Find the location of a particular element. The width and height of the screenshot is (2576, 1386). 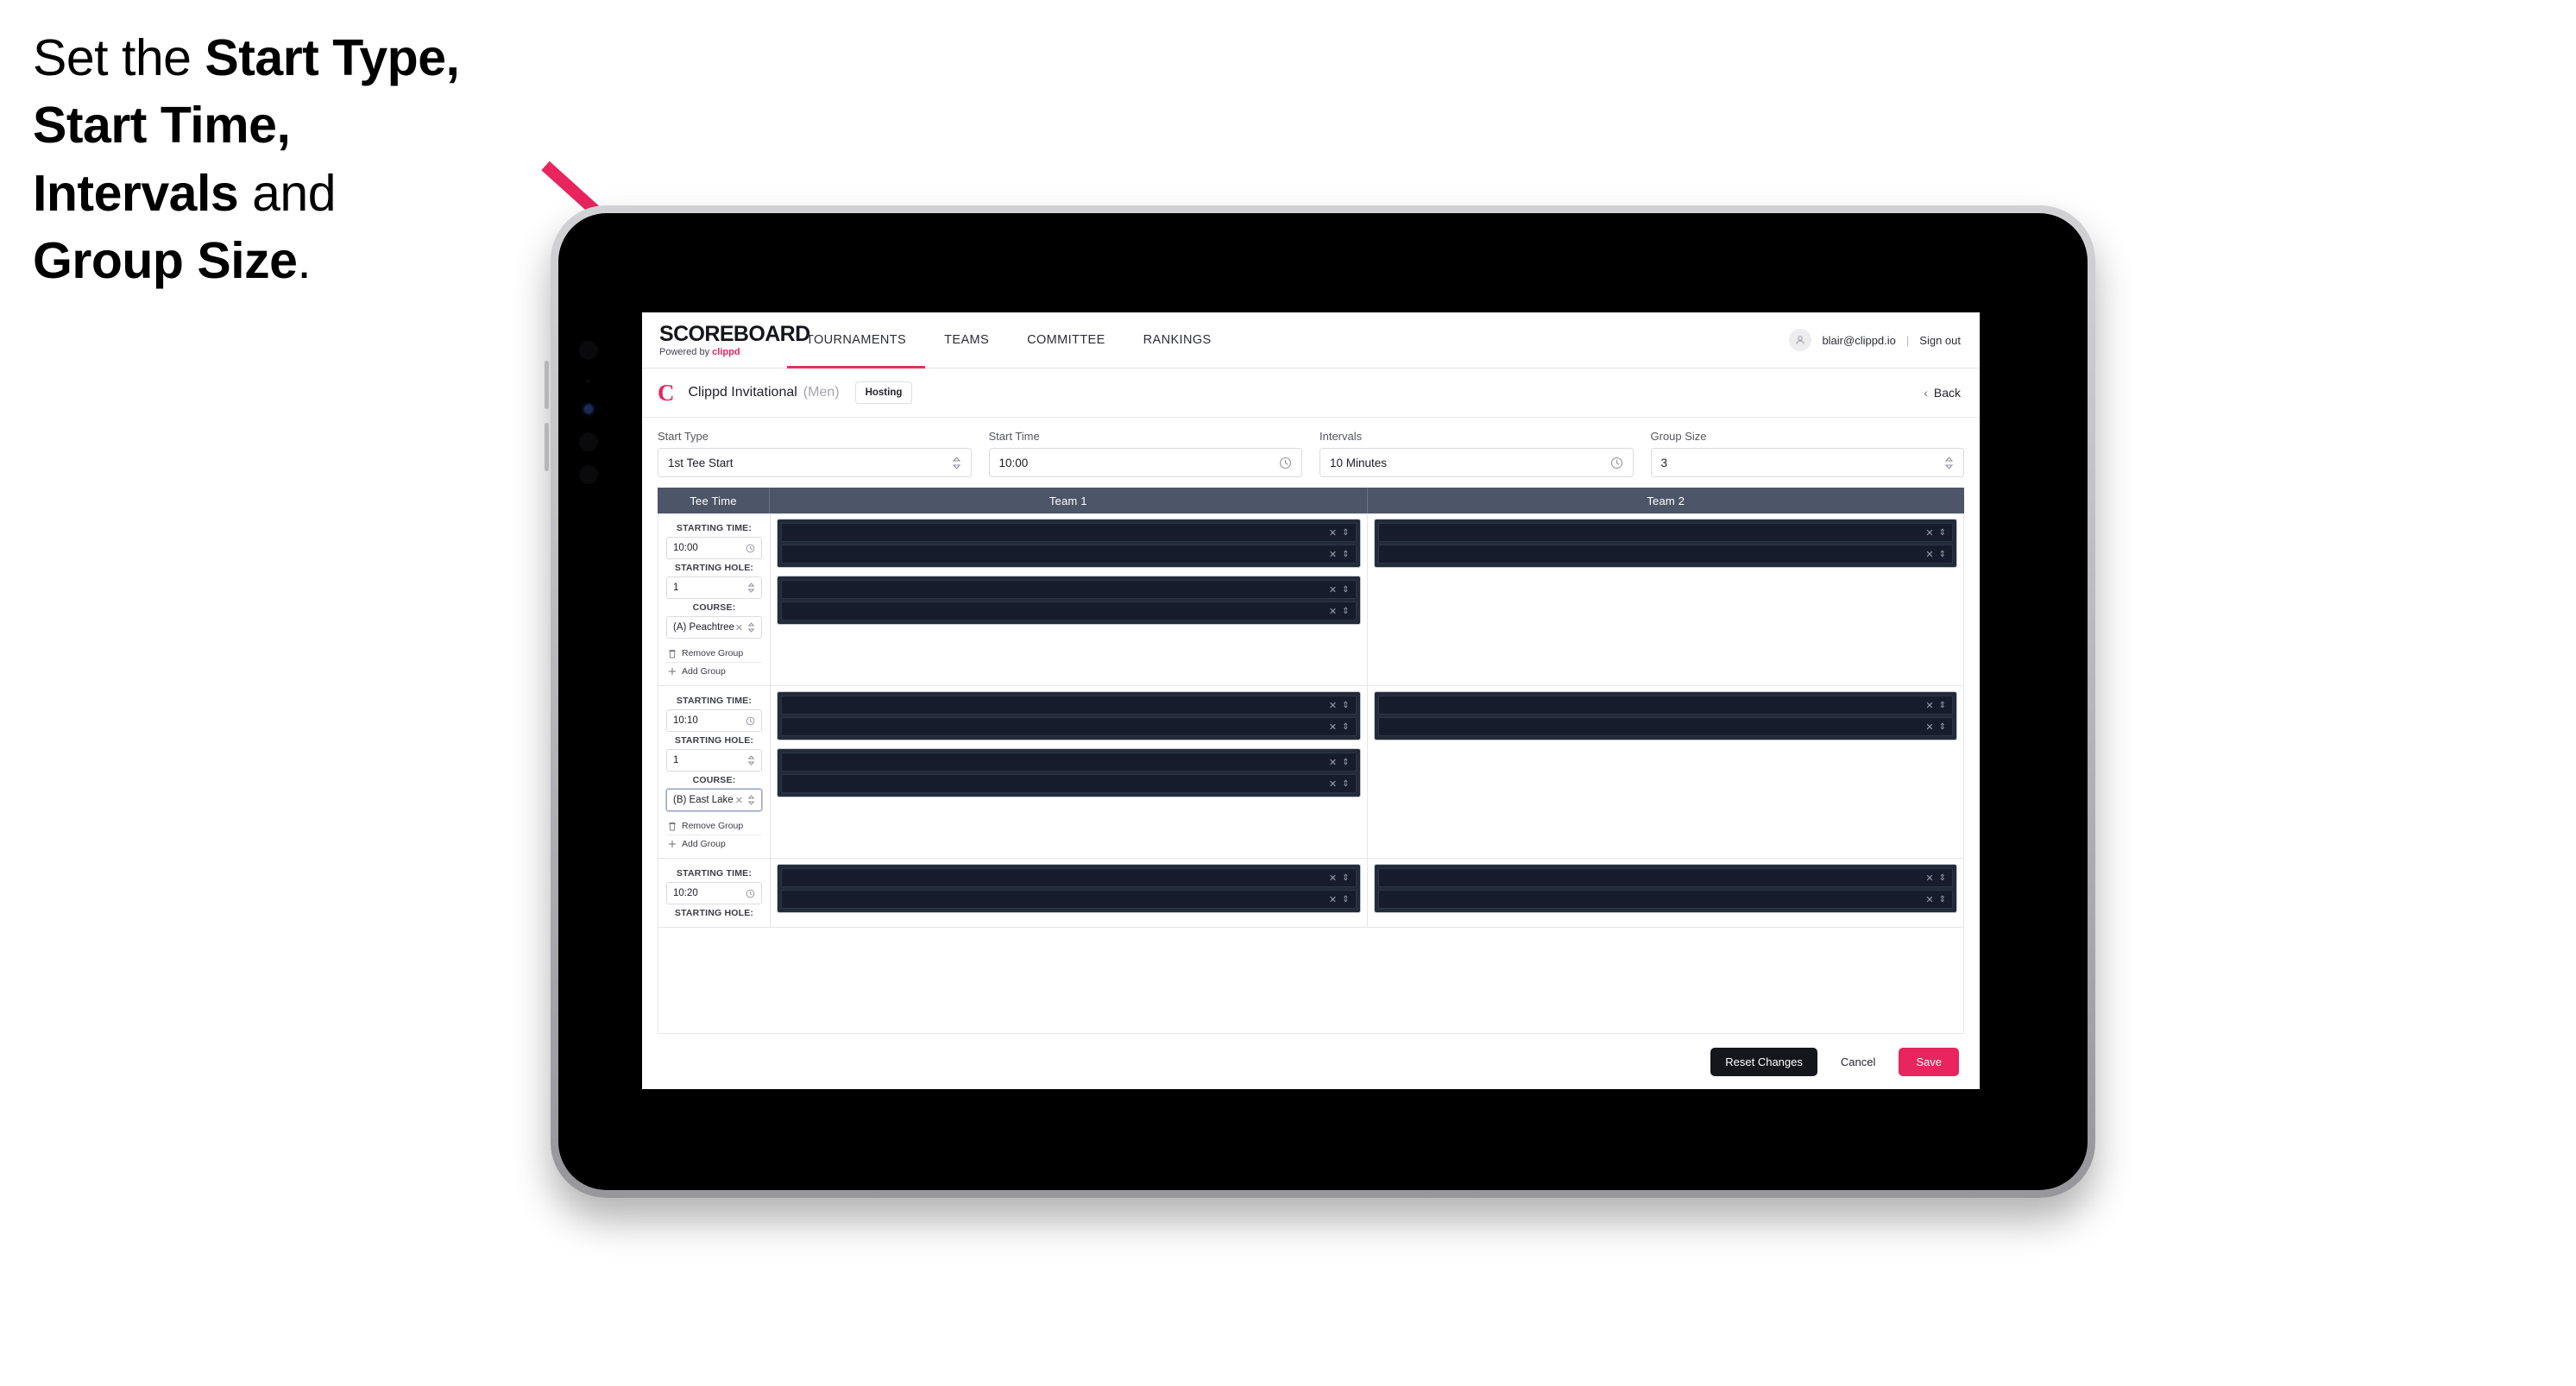

intervals-input: 10 Minutes is located at coordinates (1477, 462).